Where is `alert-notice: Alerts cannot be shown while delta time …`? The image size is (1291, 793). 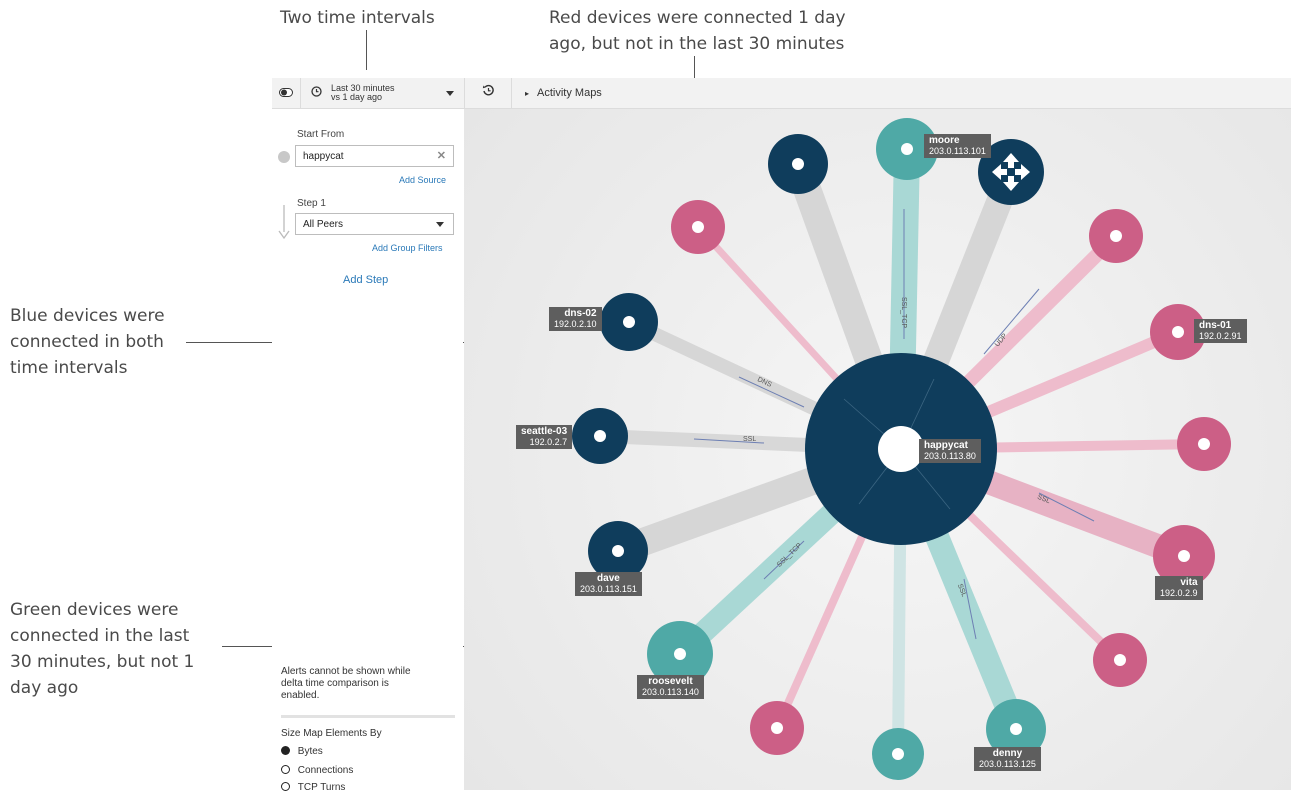
alert-notice: Alerts cannot be shown while delta time … is located at coordinates (346, 684).